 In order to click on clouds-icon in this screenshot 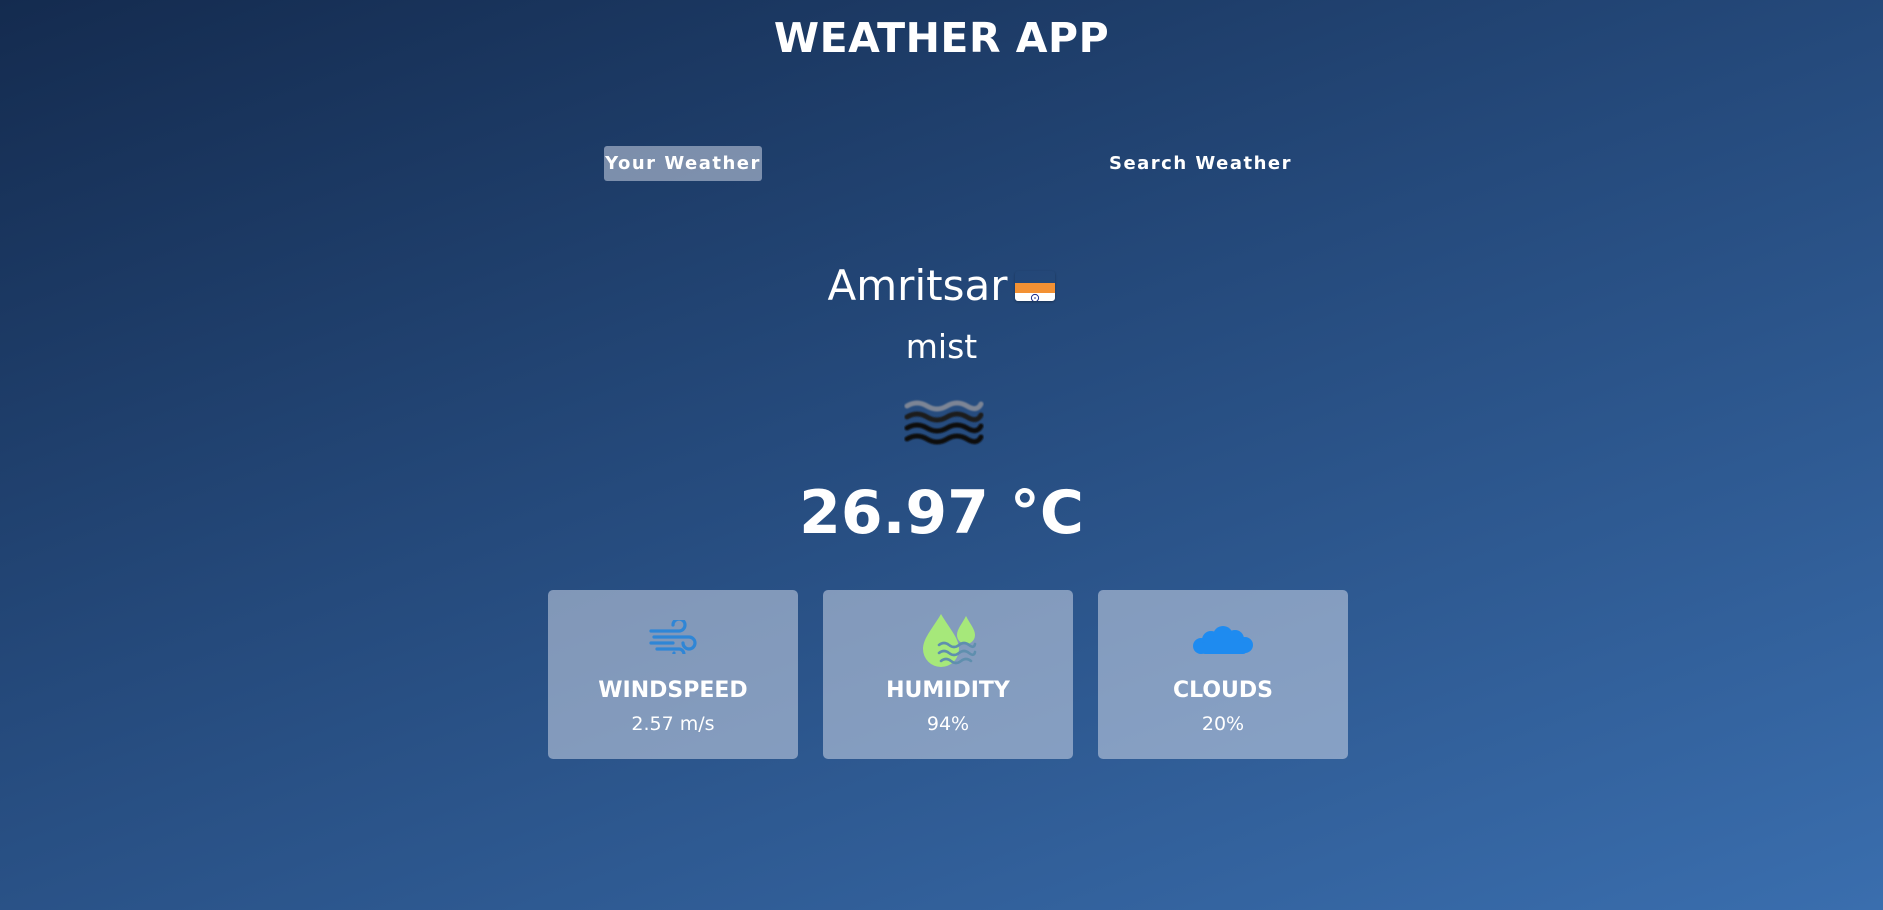, I will do `click(1223, 641)`.